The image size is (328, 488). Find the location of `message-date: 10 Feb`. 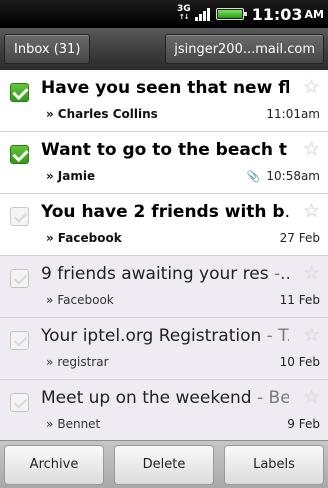

message-date: 10 Feb is located at coordinates (299, 362).